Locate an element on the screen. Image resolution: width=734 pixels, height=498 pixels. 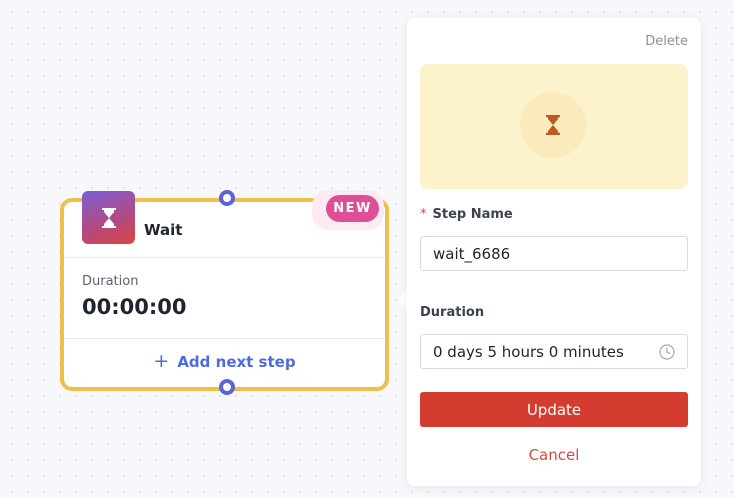
step-hero-banner is located at coordinates (554, 126).